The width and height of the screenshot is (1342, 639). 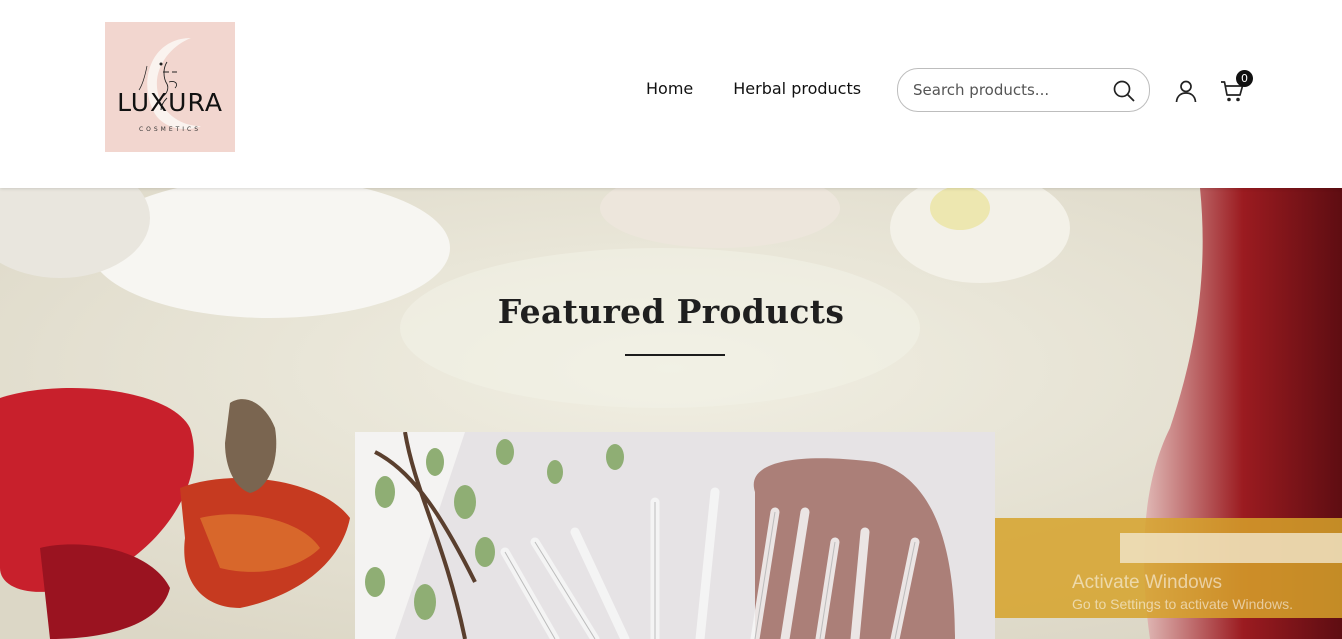 I want to click on search-box, so click(x=1023, y=90).